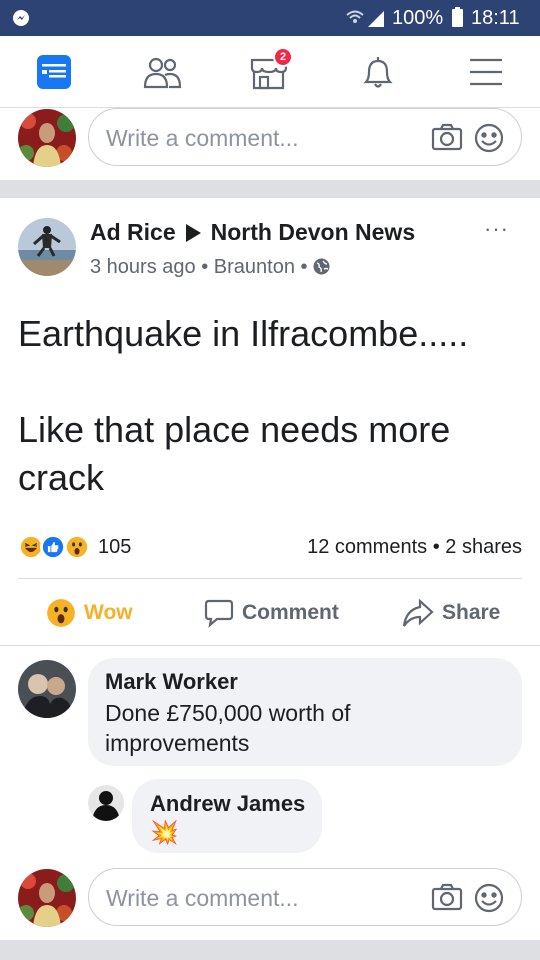  I want to click on engagement-counts: 12 comments • 2 shares, so click(414, 547).